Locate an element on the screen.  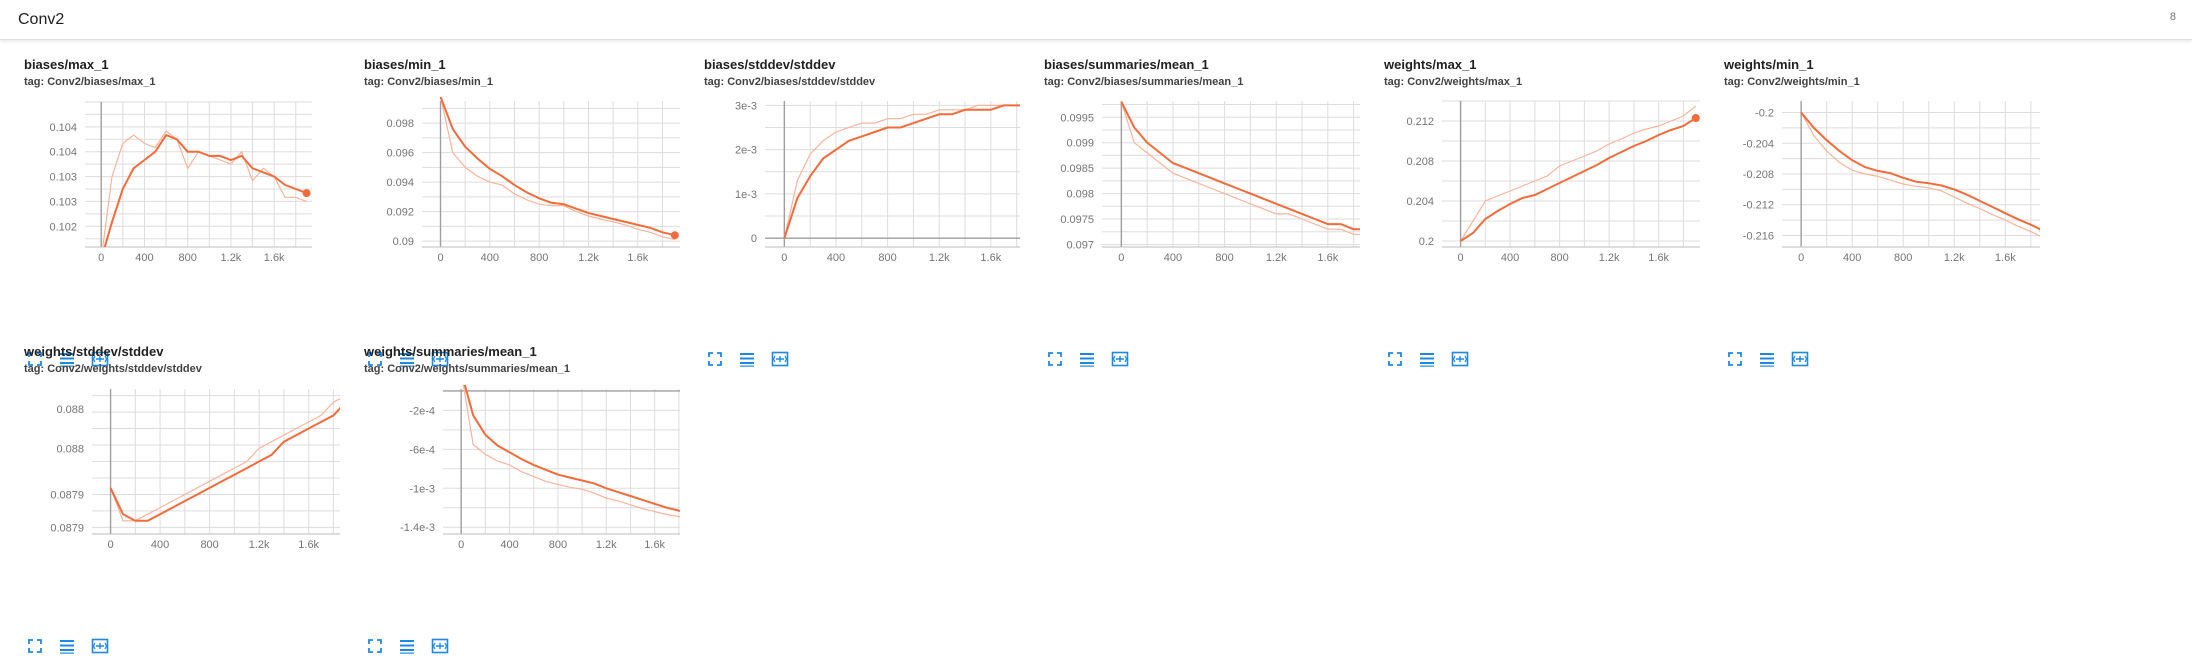
y-tick-label: 0.208 is located at coordinates (1420, 162).